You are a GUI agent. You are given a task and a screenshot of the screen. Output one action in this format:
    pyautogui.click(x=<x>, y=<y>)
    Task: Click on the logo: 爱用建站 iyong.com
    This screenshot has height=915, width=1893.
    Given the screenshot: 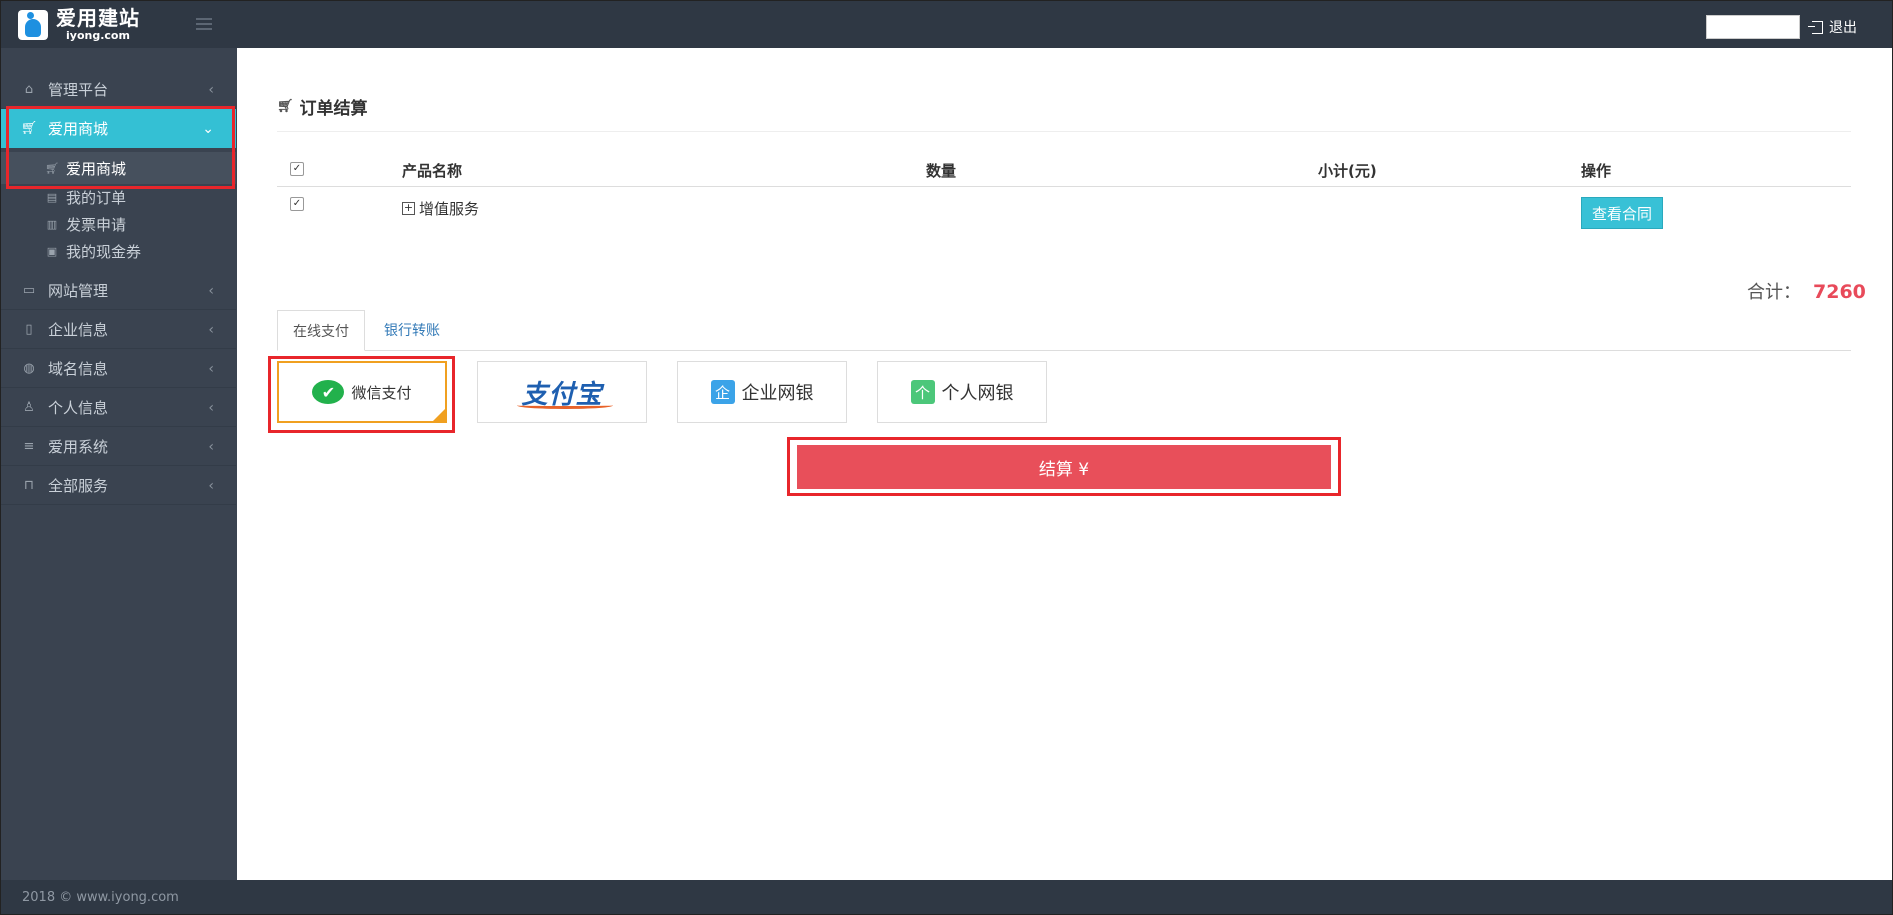 What is the action you would take?
    pyautogui.click(x=79, y=24)
    